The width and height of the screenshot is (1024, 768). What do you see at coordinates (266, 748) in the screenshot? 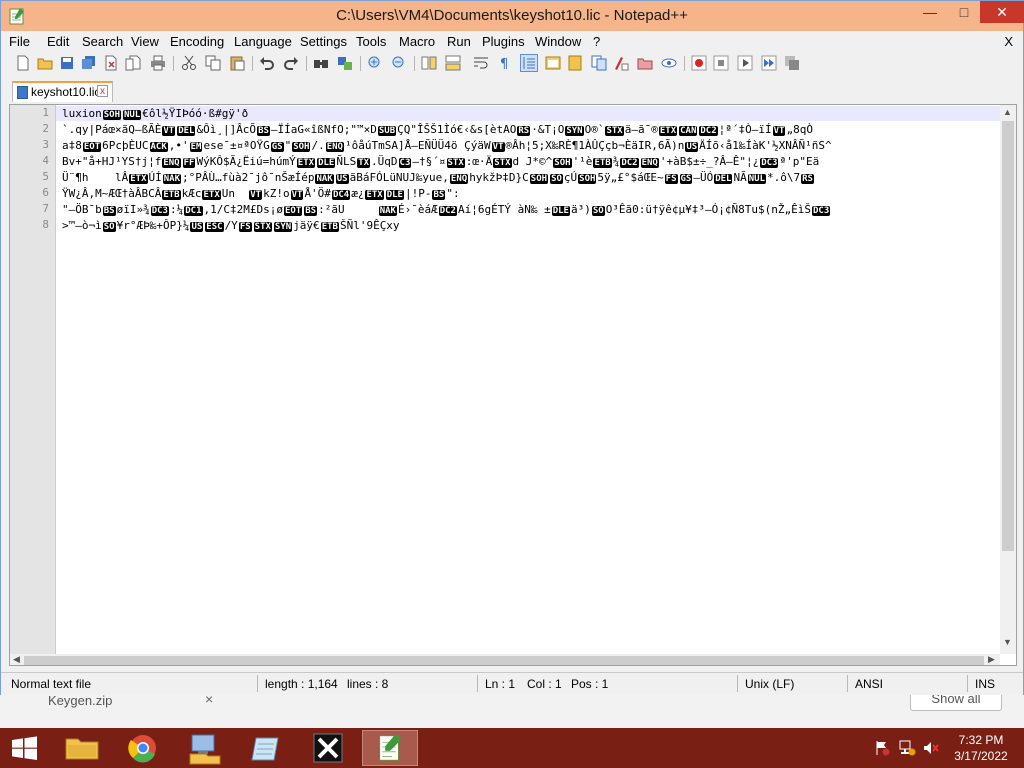
I see `notepad-icon` at bounding box center [266, 748].